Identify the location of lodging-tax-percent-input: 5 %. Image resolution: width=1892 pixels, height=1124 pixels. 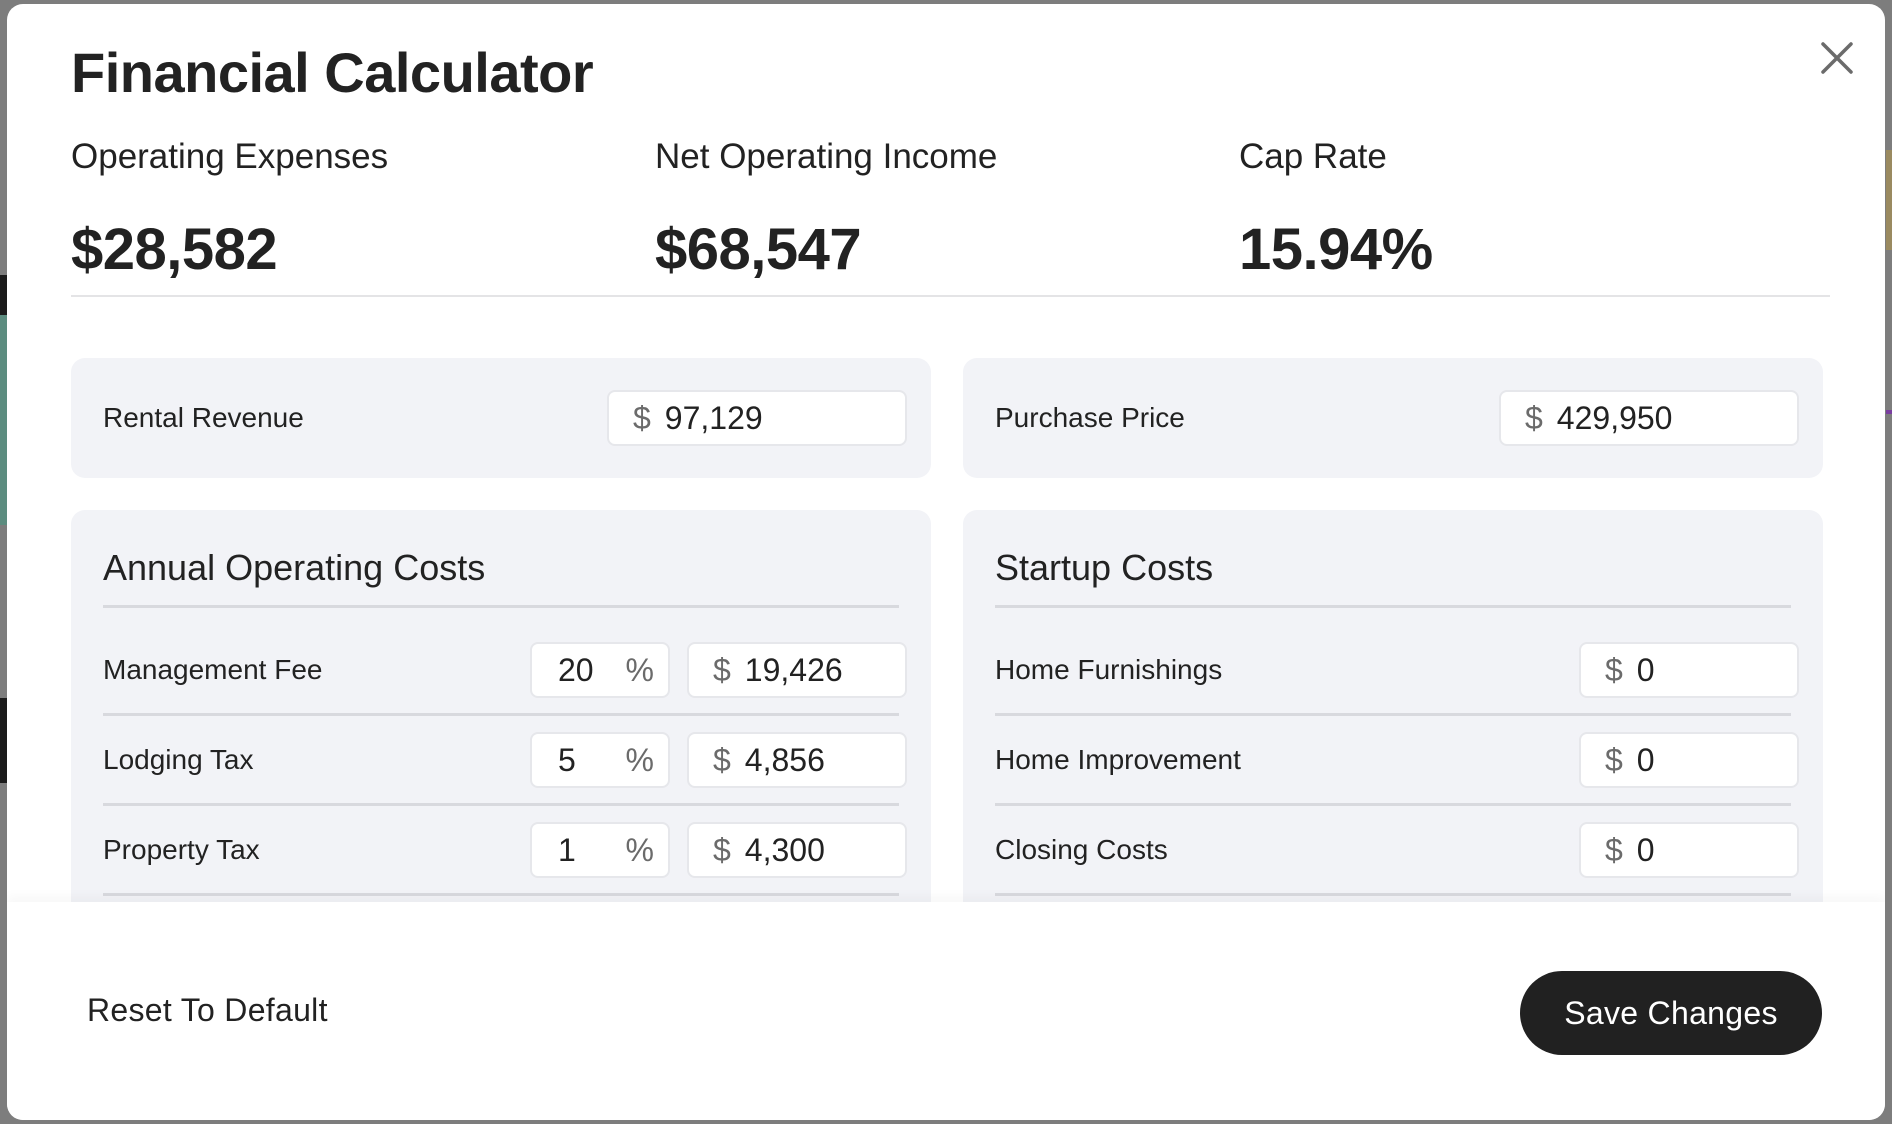
(600, 760).